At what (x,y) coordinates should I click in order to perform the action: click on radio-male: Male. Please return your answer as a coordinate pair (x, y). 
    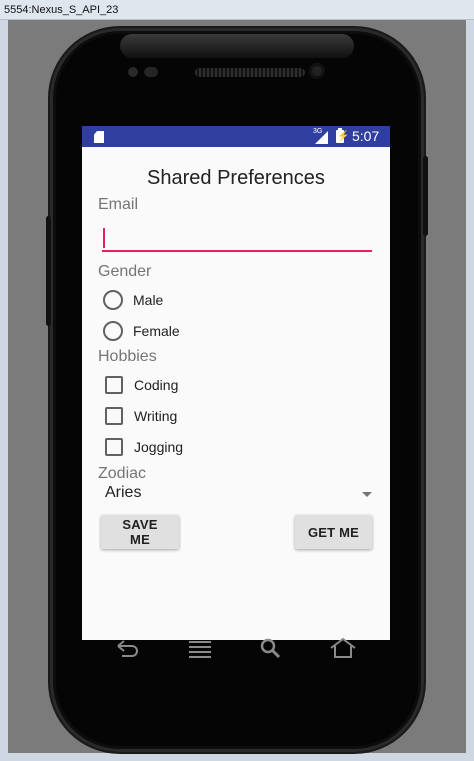
    Looking at the image, I should click on (133, 300).